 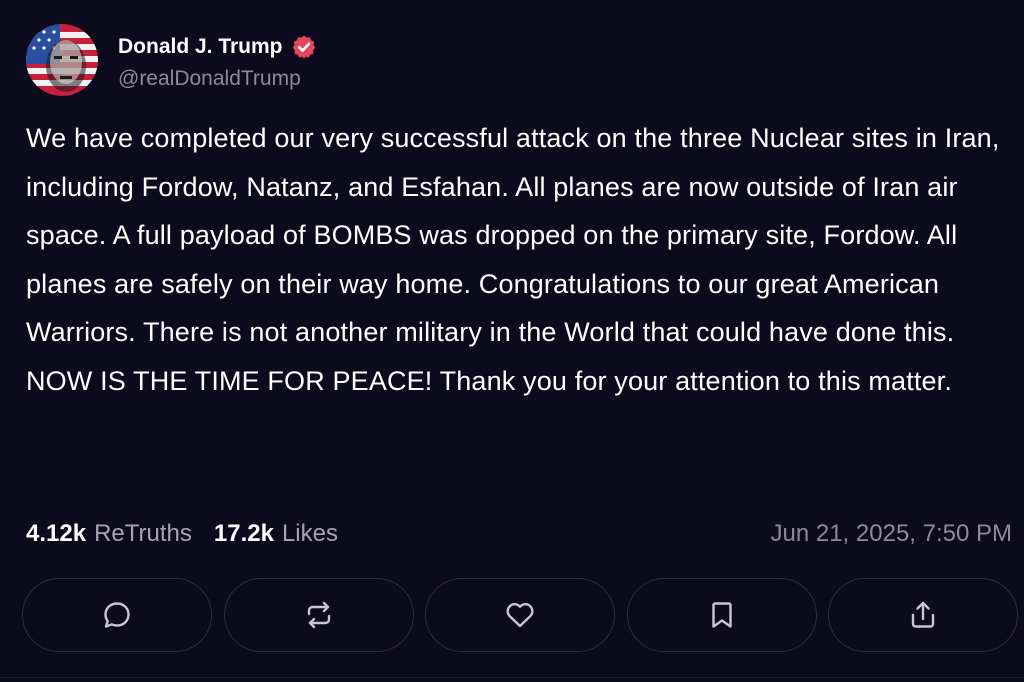 I want to click on likes-label: Likes, so click(x=309, y=533).